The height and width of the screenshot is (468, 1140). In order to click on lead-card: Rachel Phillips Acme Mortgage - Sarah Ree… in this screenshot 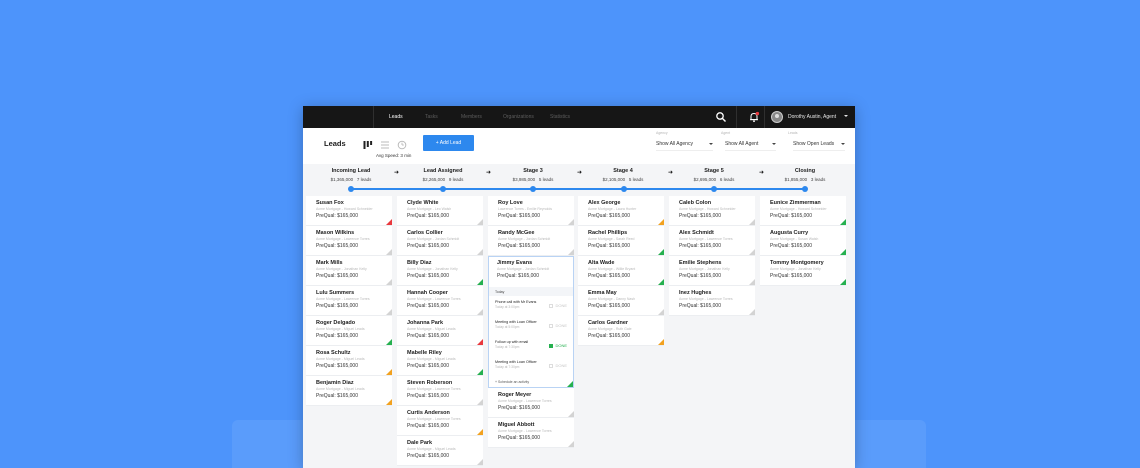, I will do `click(621, 241)`.